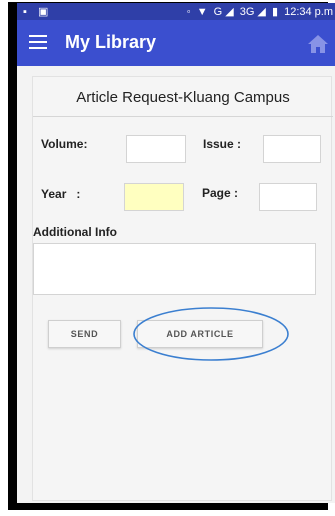 The height and width of the screenshot is (516, 335). Describe the element at coordinates (156, 149) in the screenshot. I see `volume-field` at that location.